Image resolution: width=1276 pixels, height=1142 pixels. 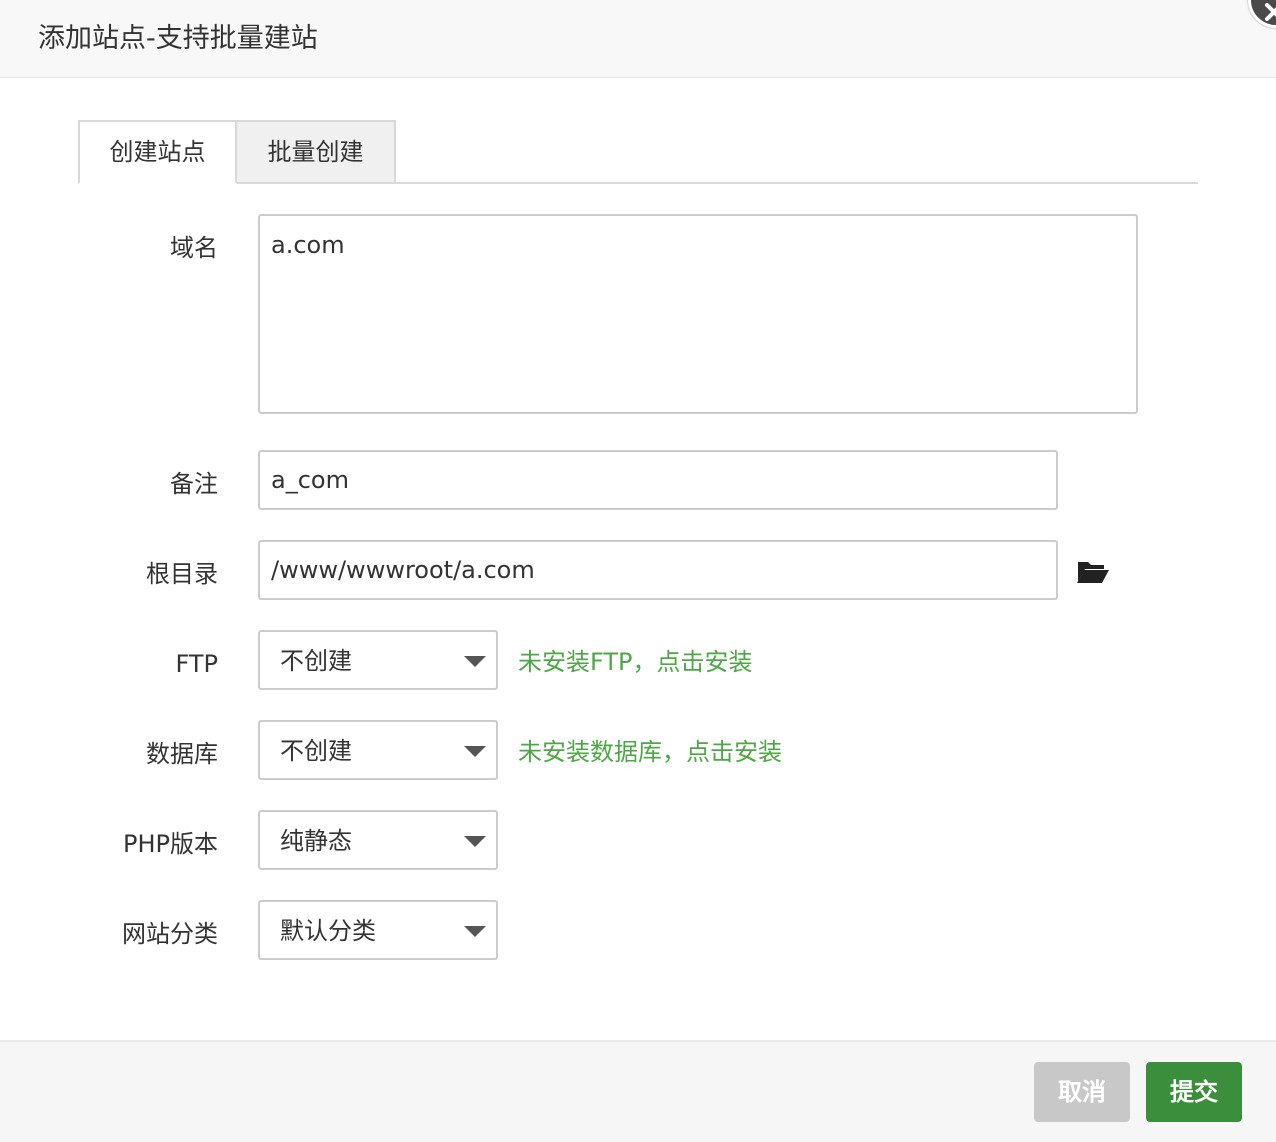 What do you see at coordinates (698, 314) in the screenshot?
I see `domain-textarea: a.com` at bounding box center [698, 314].